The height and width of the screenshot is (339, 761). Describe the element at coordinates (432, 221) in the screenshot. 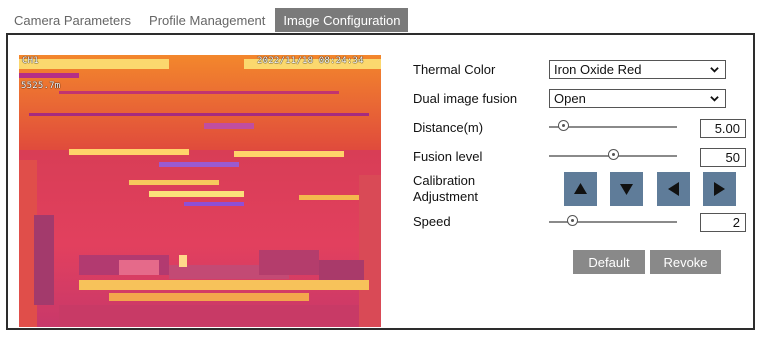

I see `speed-label: Speed` at that location.